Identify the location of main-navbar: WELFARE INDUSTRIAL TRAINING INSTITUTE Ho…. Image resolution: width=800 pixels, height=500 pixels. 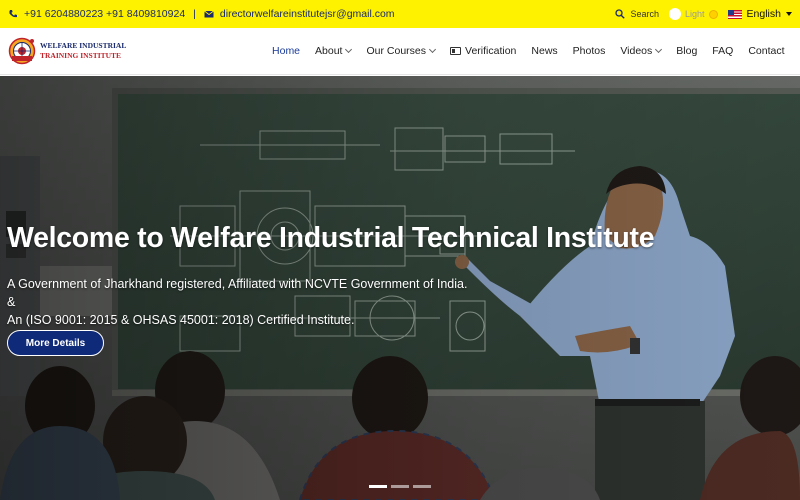
(400, 51).